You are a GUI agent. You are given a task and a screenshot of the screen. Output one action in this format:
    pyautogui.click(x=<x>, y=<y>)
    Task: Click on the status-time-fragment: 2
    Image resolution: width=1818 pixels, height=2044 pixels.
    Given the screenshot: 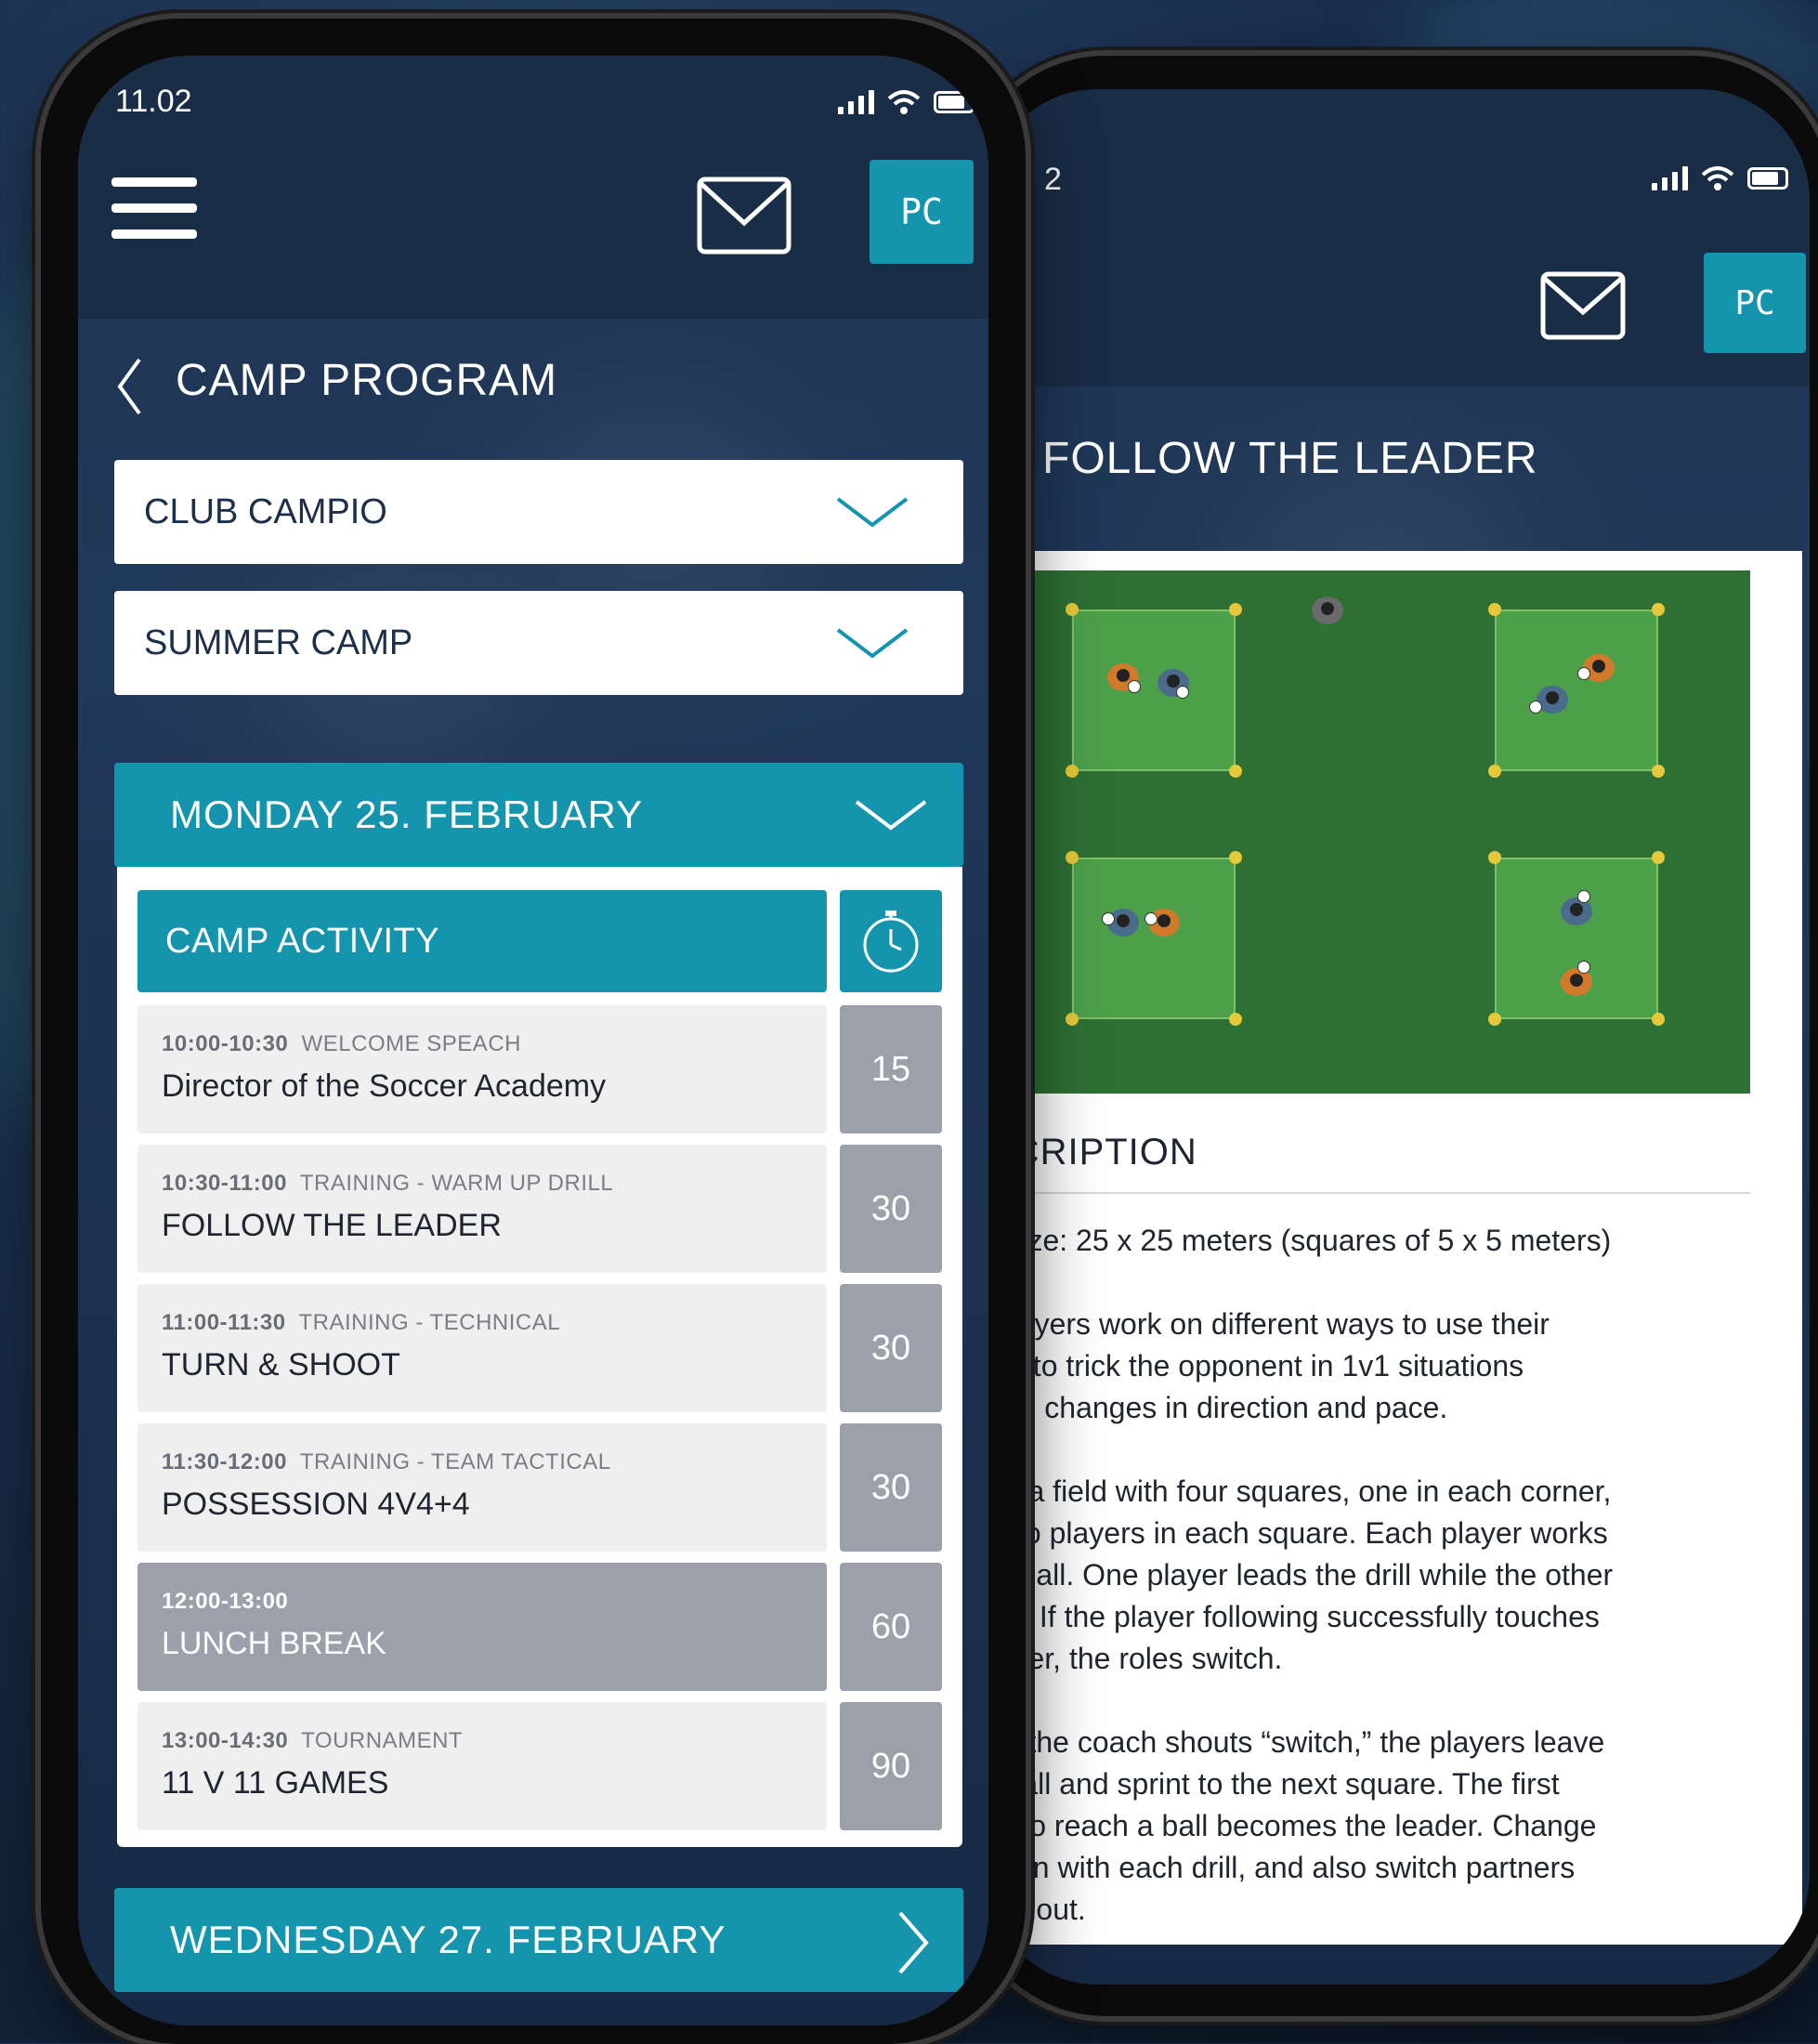 What is the action you would take?
    pyautogui.click(x=1053, y=180)
    